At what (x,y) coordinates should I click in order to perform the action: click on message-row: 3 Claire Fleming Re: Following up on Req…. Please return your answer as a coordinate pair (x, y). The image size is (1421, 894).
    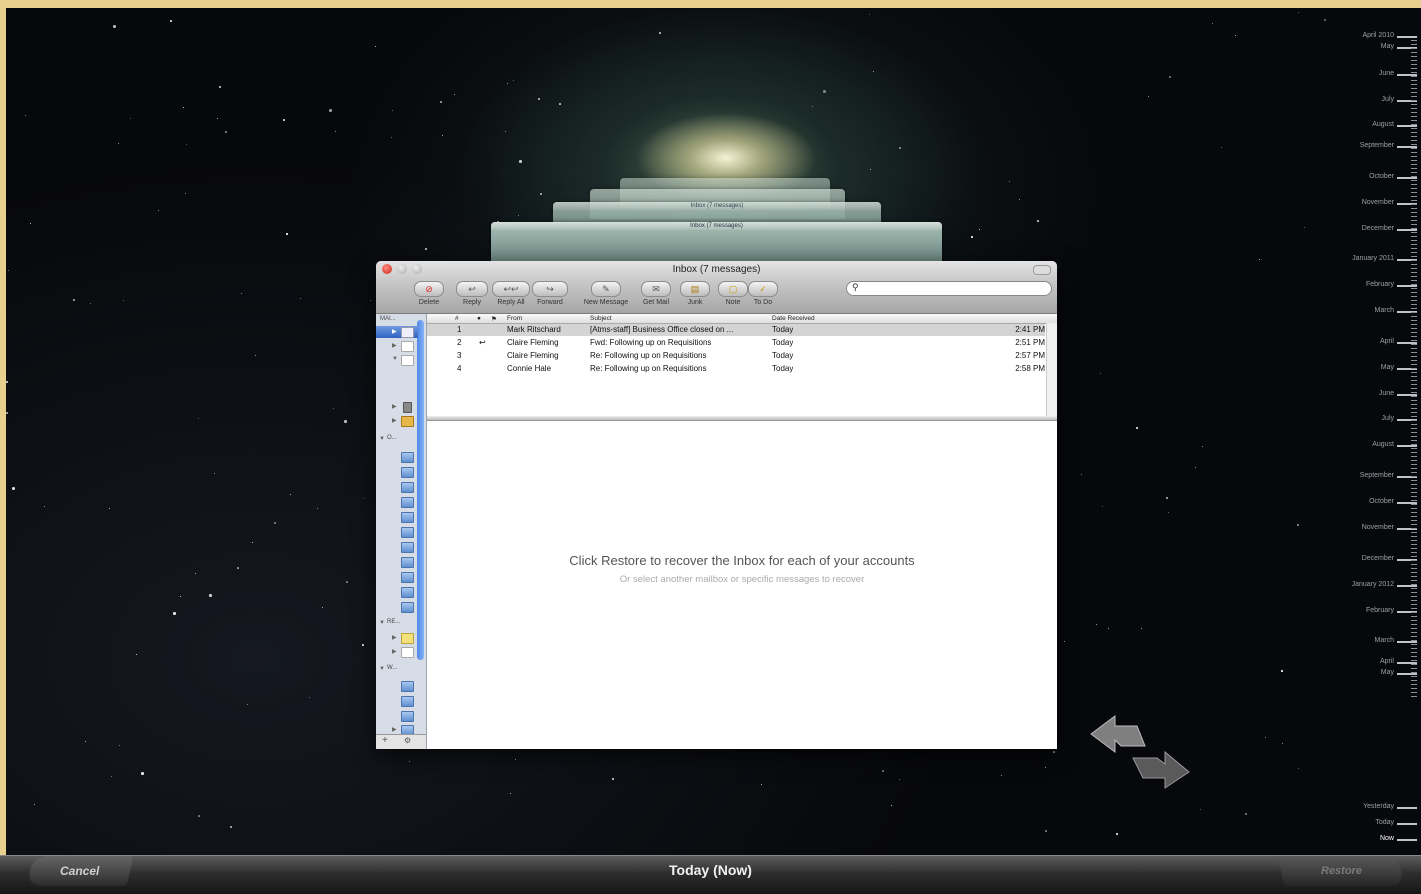
    Looking at the image, I should click on (736, 356).